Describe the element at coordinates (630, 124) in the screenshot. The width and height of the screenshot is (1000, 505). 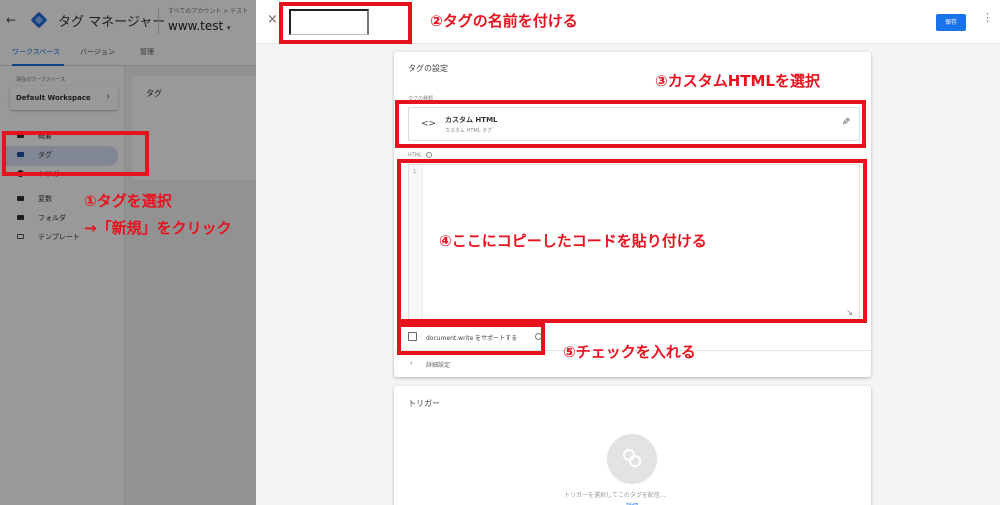
I see `highlight-tag-type` at that location.